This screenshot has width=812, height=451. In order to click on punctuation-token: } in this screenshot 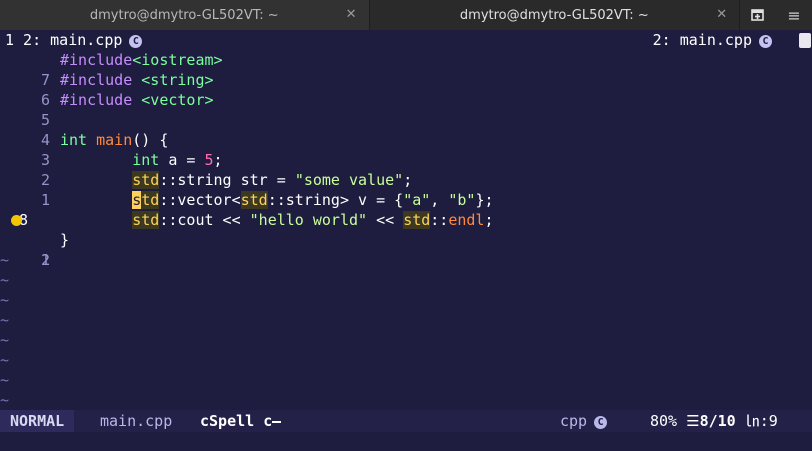, I will do `click(65, 240)`.